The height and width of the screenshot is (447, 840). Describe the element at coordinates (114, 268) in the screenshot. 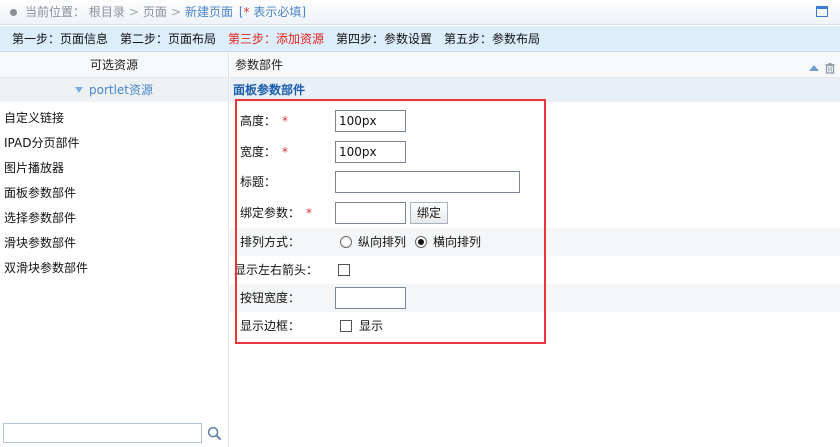

I see `resource-item: 双滑块参数部件` at that location.